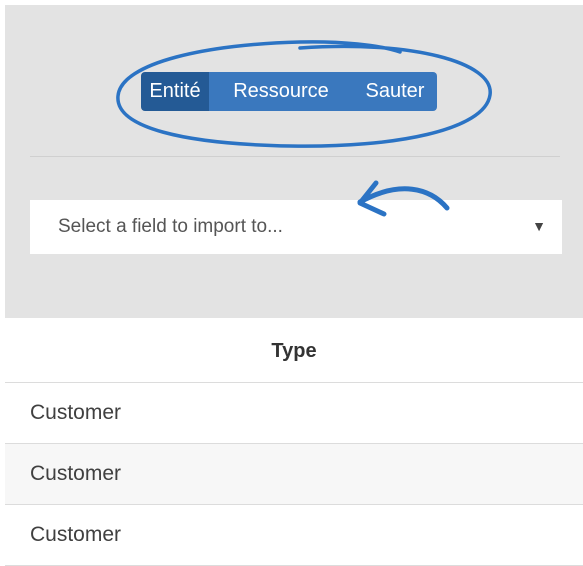  I want to click on caret-down-icon: ▼, so click(539, 226).